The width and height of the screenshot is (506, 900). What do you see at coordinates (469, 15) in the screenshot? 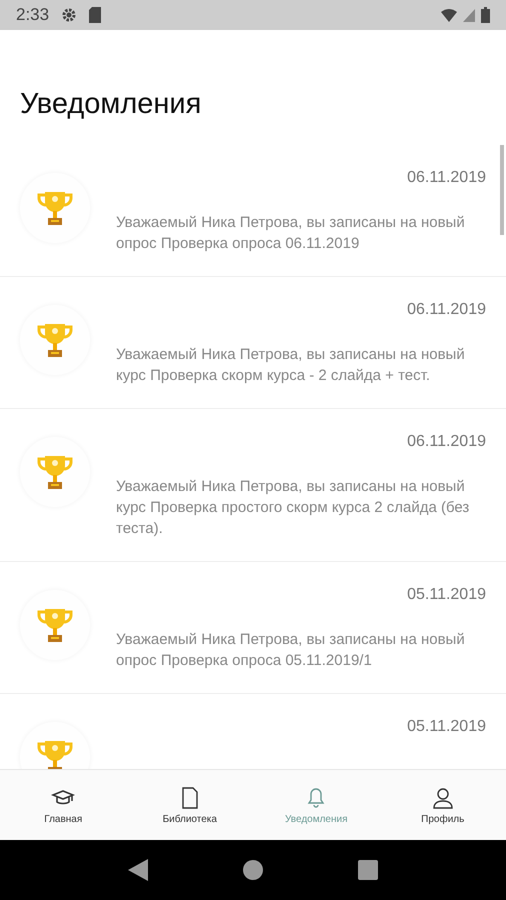
I see `signal-icon` at bounding box center [469, 15].